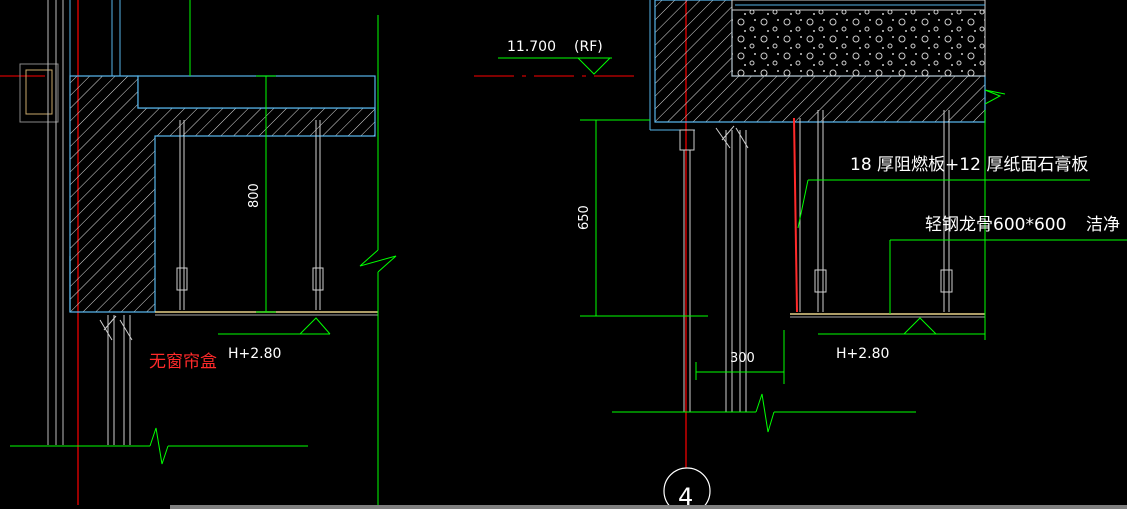  I want to click on roof-insulation-layer, so click(858, 43).